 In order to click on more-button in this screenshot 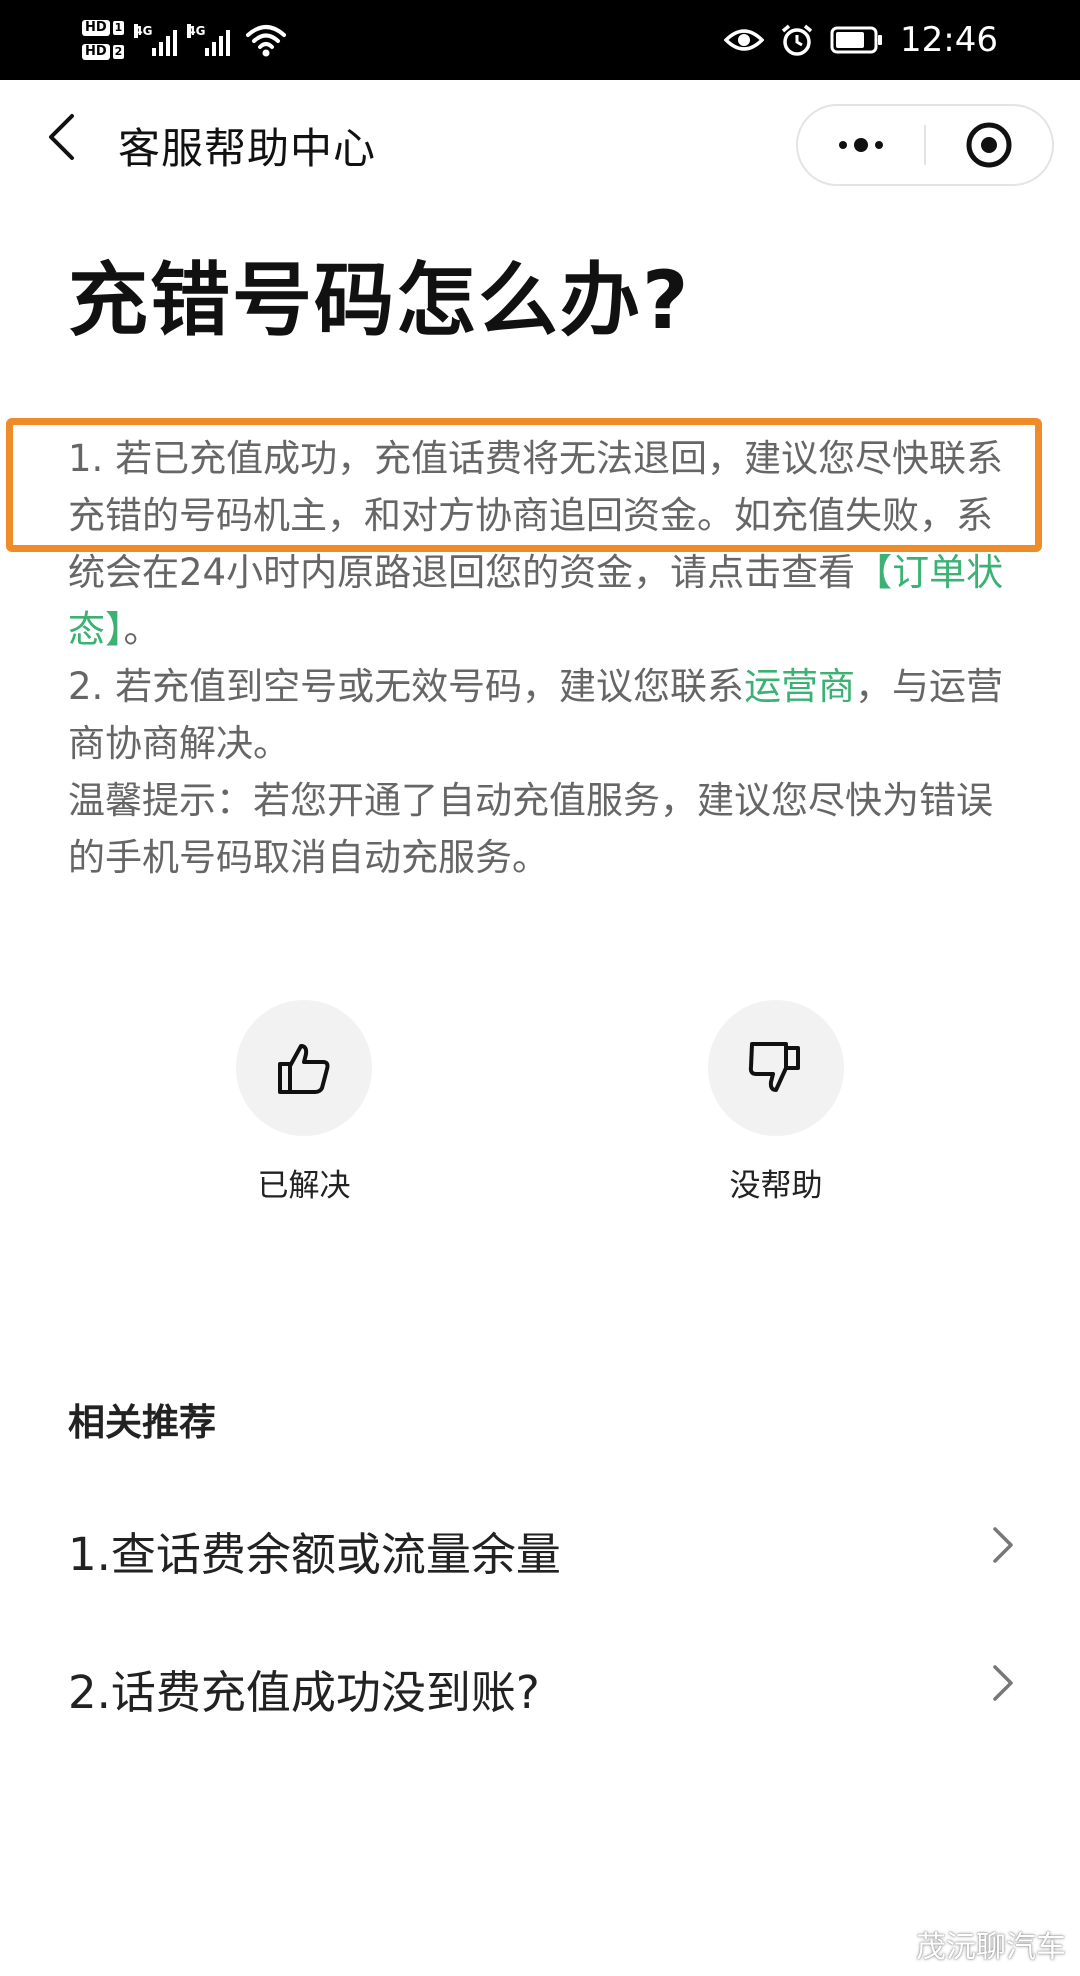, I will do `click(861, 145)`.